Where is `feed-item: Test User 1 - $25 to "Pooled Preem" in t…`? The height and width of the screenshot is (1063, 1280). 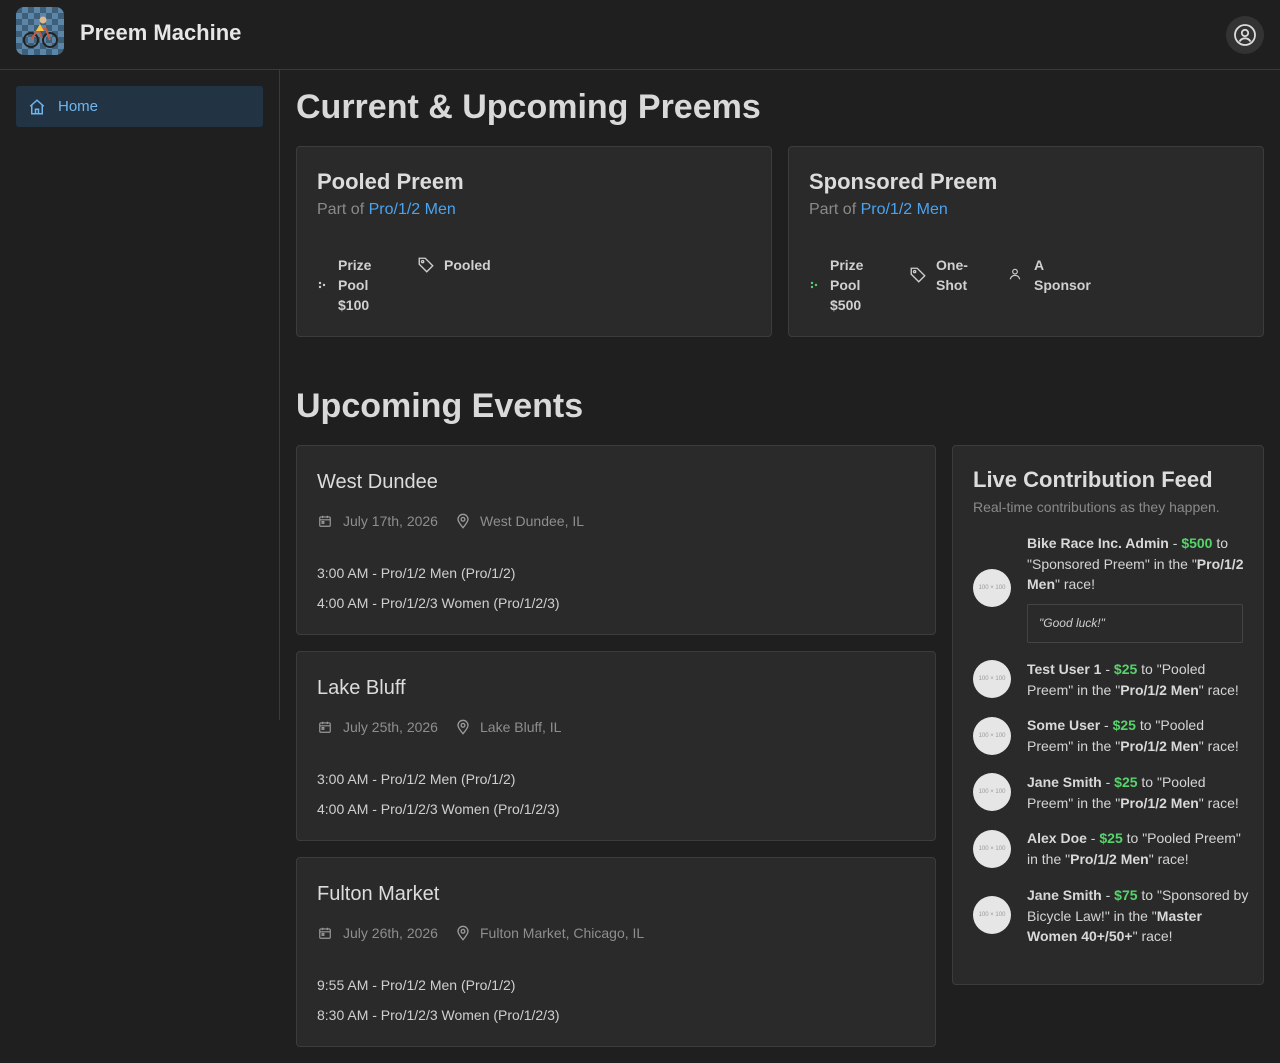 feed-item: Test User 1 - $25 to "Pooled Preem" in t… is located at coordinates (1133, 679).